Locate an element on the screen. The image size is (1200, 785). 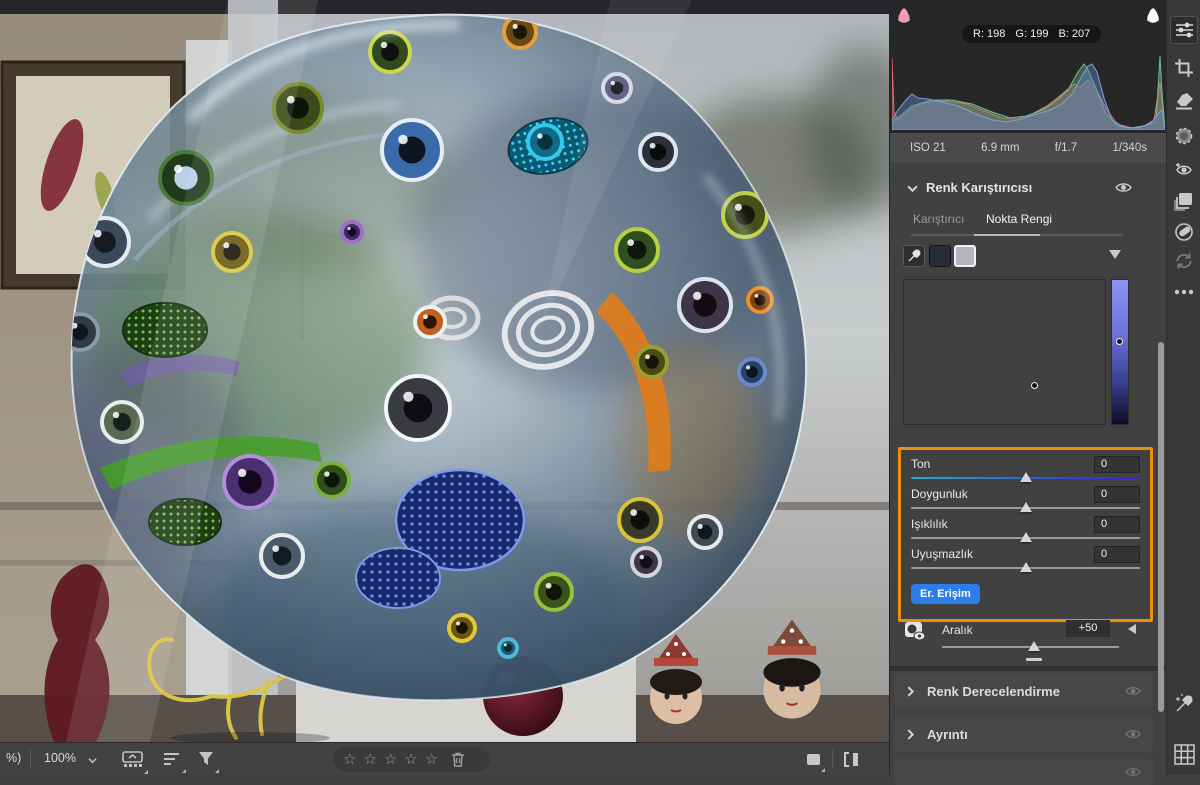
panel-scrollbar is located at coordinates (1161, 527).